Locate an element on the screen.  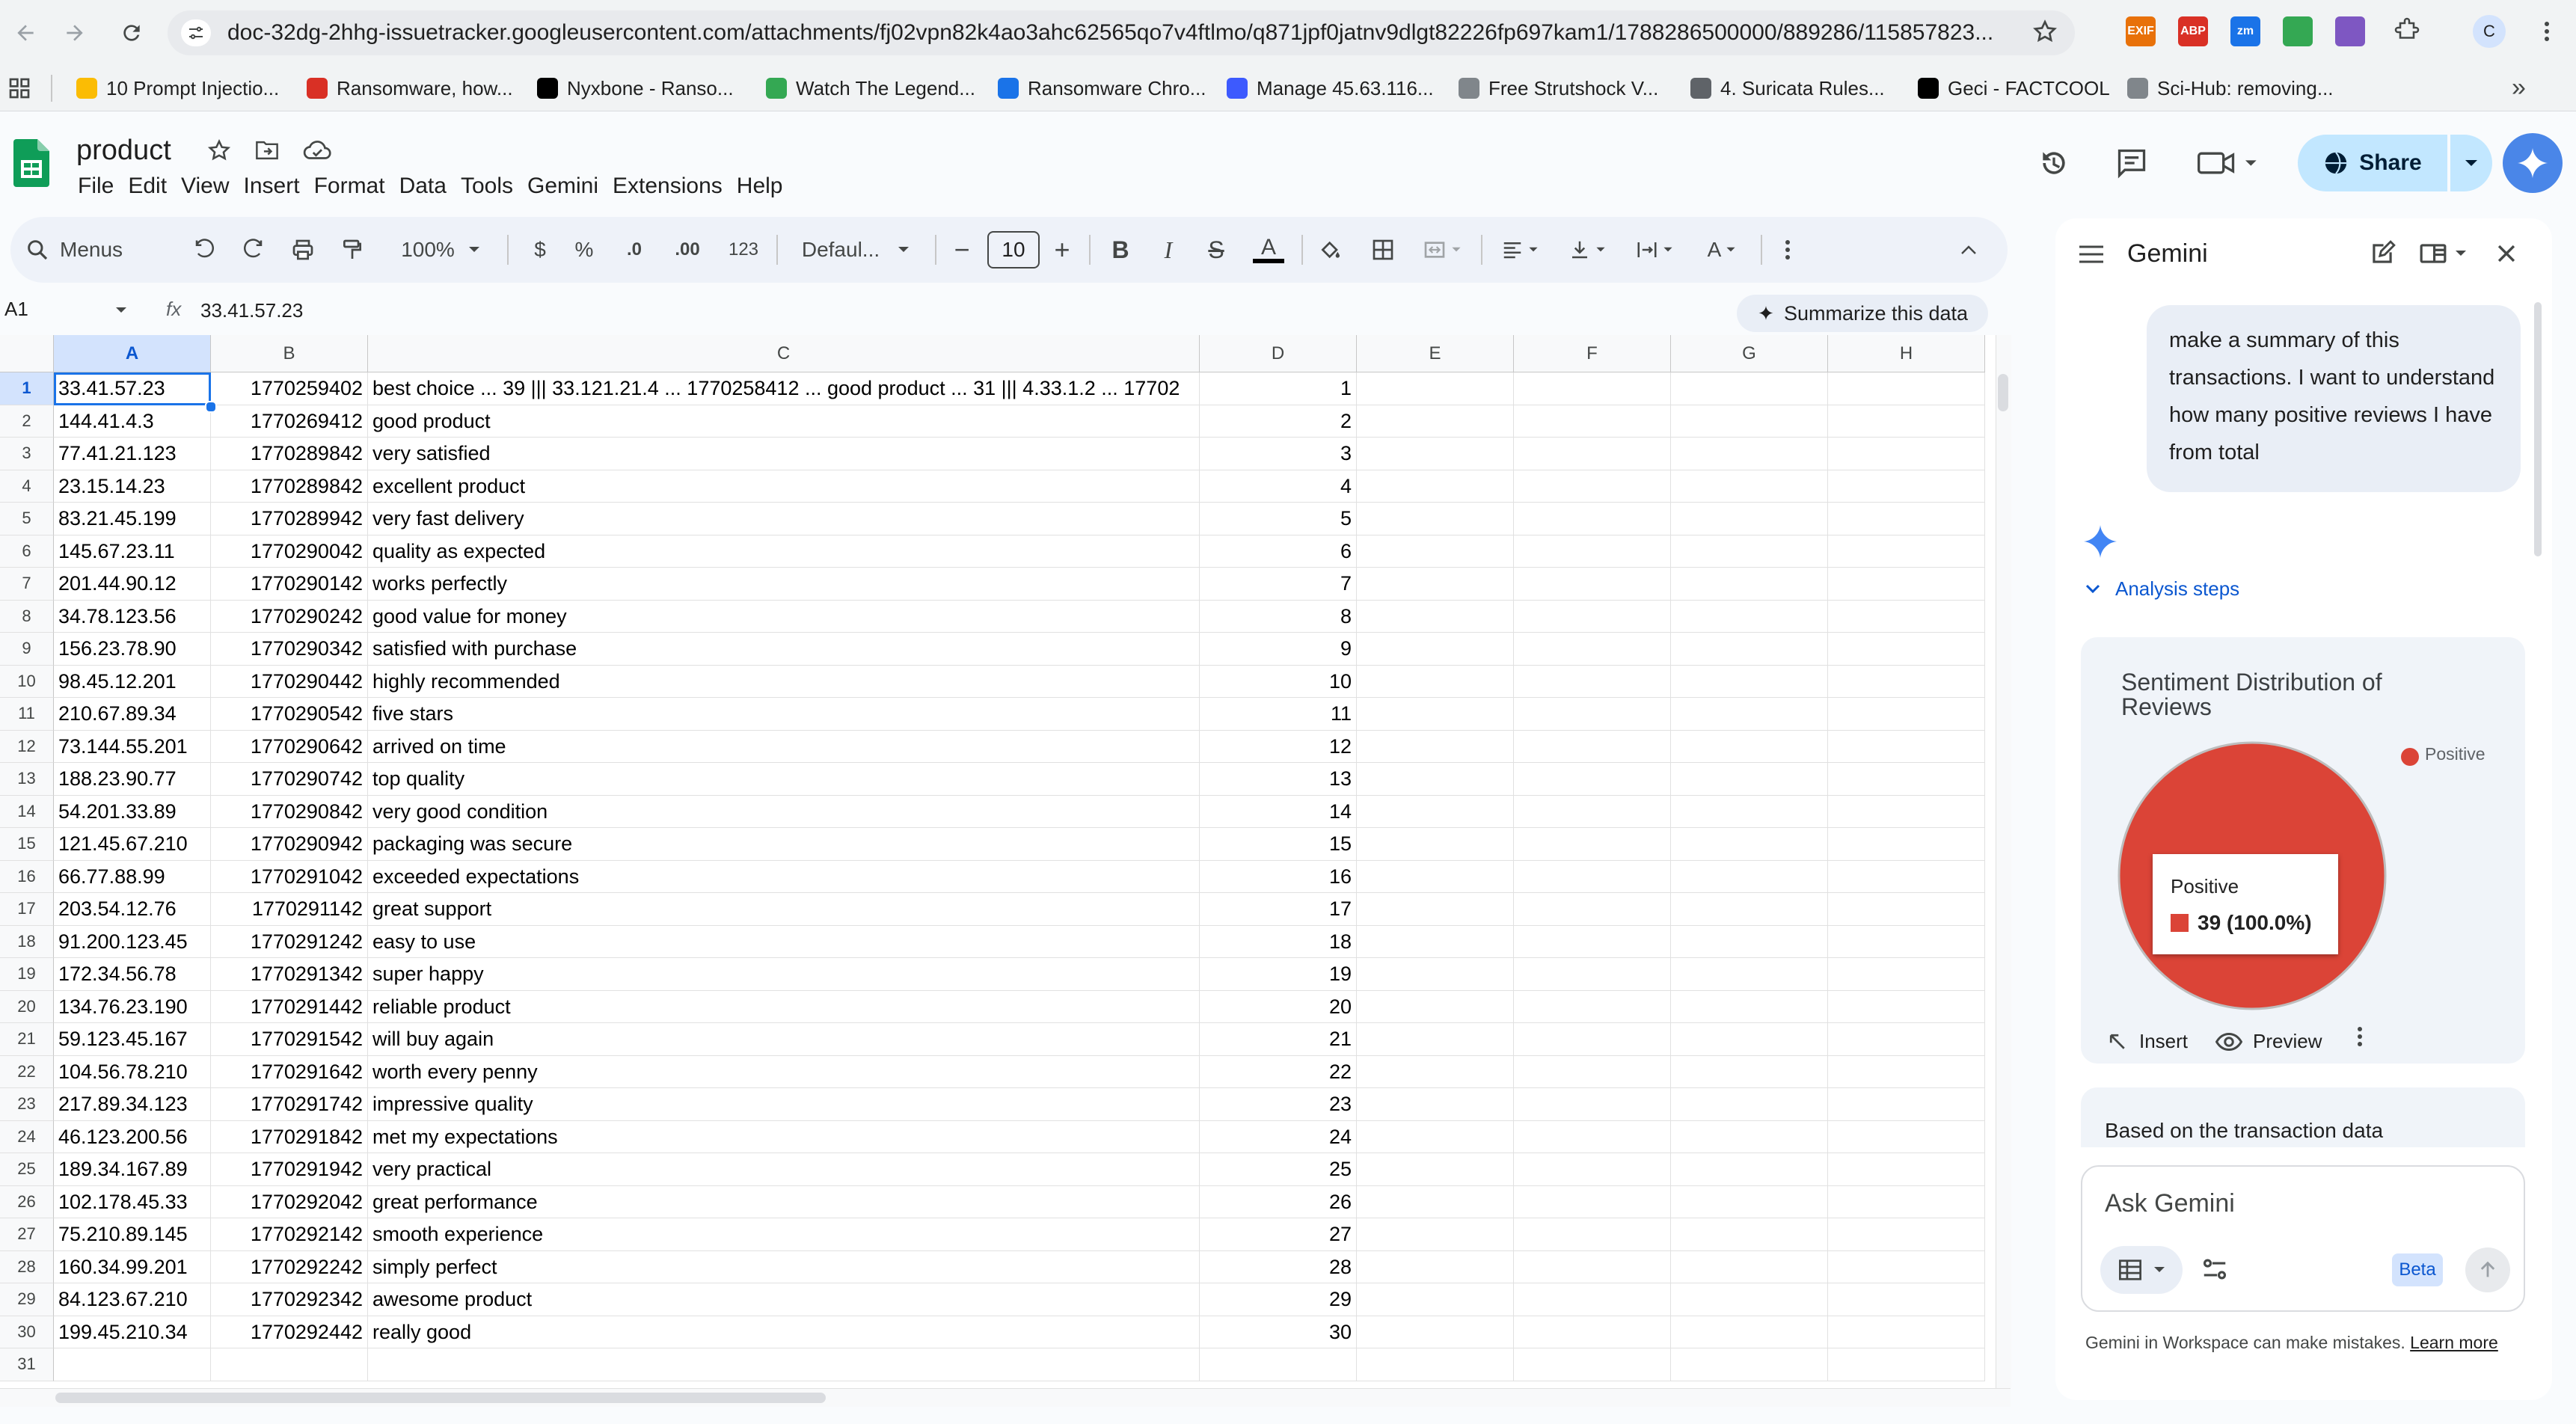
cell-g3 is located at coordinates (1749, 454).